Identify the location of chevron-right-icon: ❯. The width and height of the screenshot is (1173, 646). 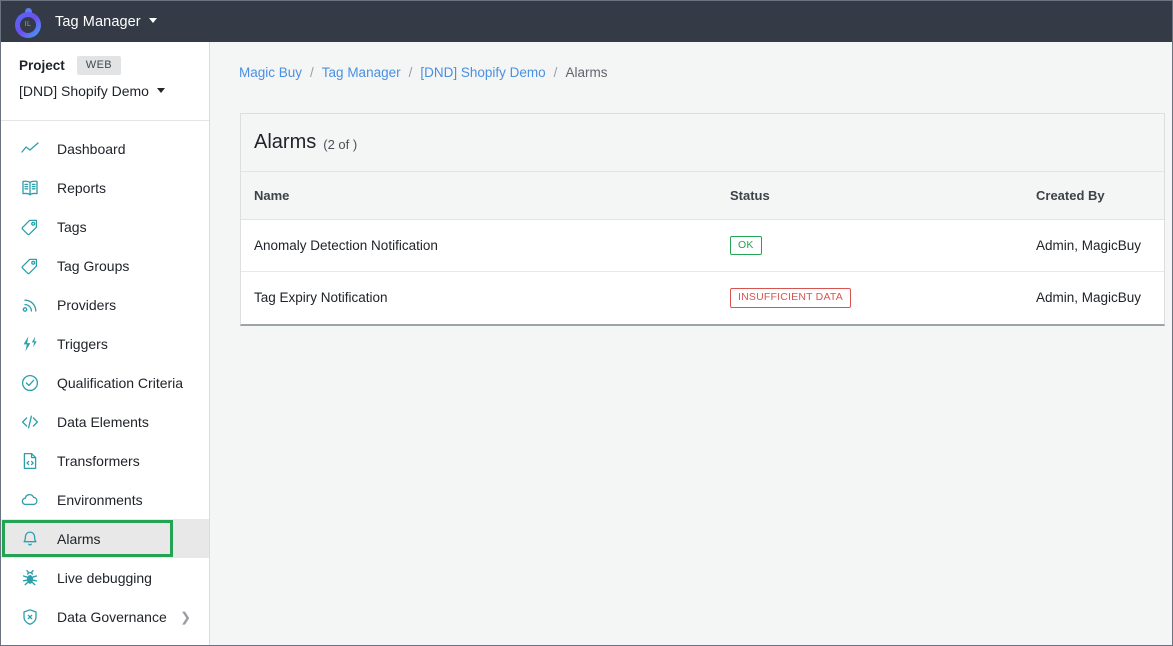
(185, 616).